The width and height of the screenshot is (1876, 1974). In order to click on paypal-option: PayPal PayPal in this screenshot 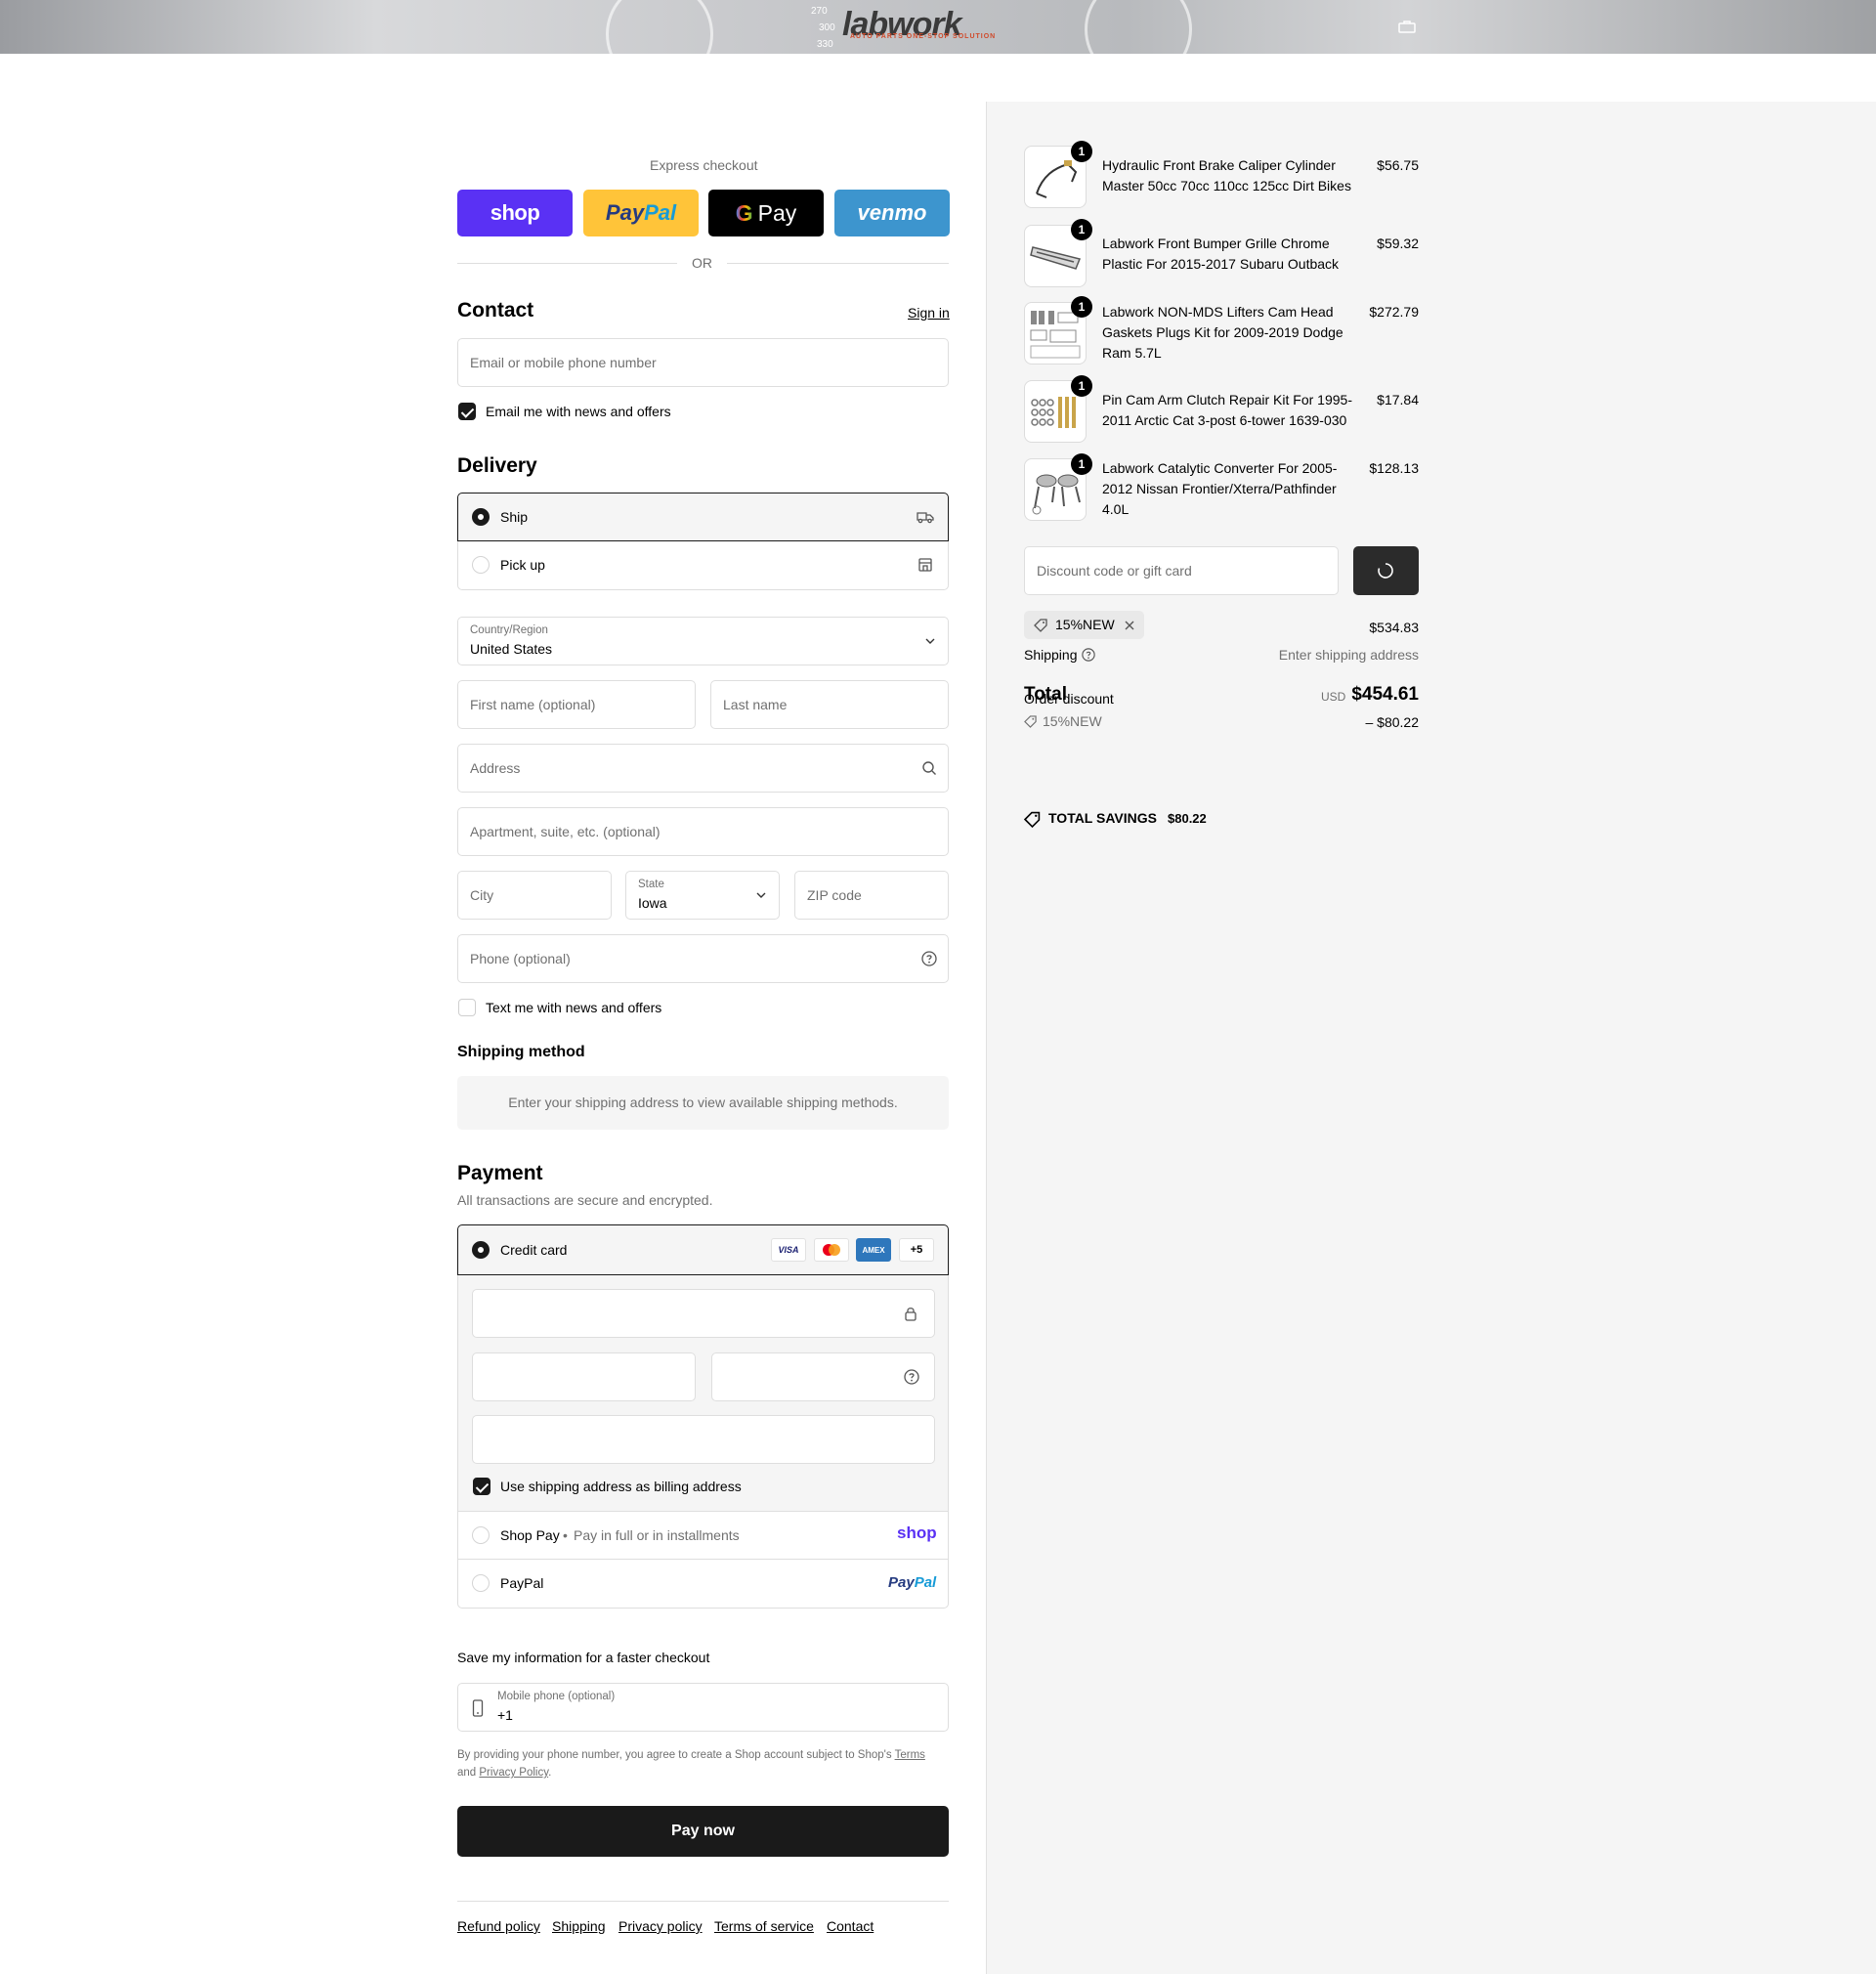, I will do `click(703, 1584)`.